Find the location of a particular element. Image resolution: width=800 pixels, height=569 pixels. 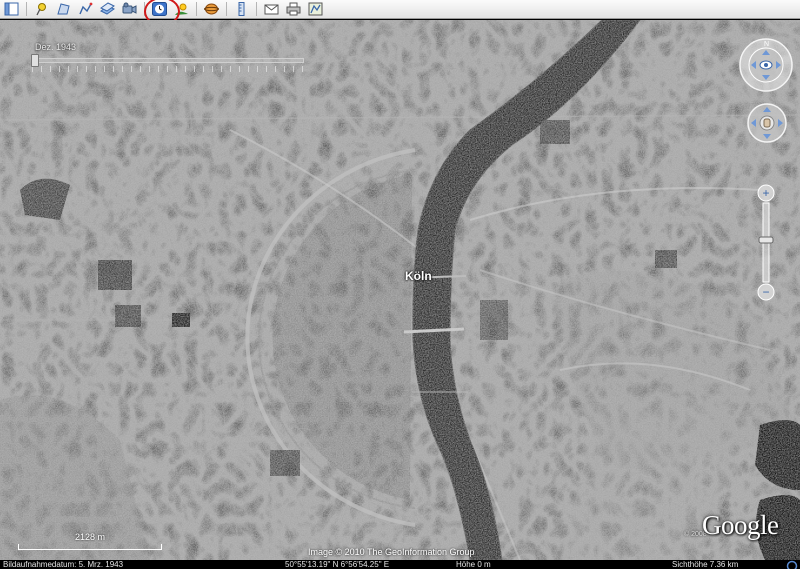

ruler-icon is located at coordinates (241, 9).